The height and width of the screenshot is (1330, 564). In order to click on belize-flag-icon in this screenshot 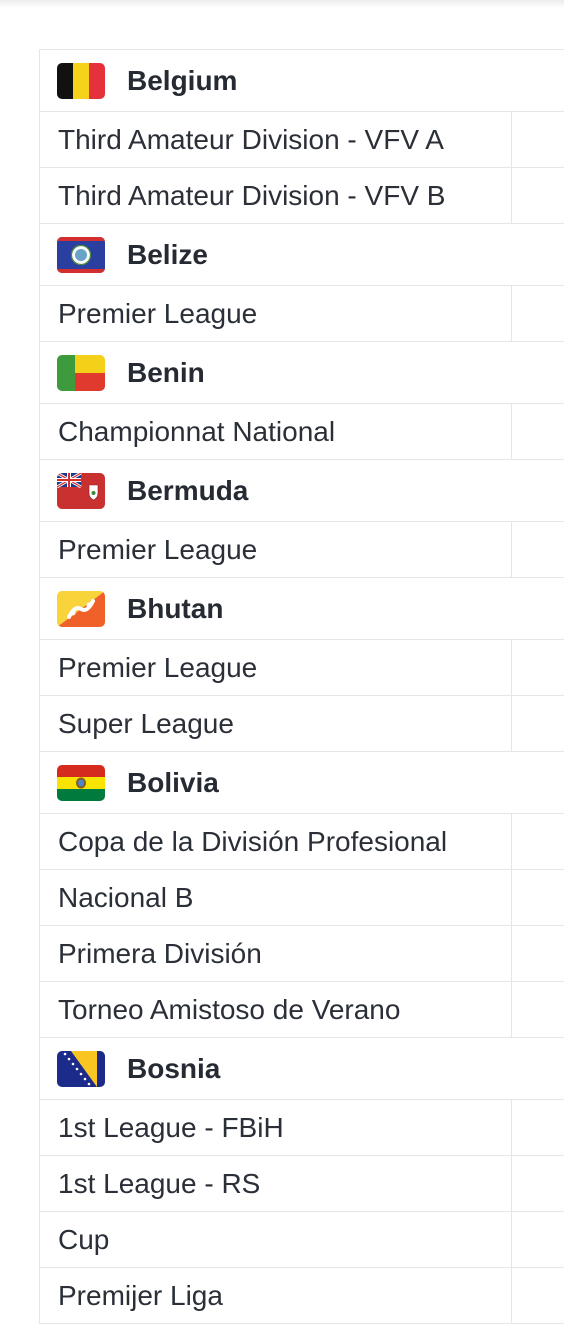, I will do `click(81, 254)`.